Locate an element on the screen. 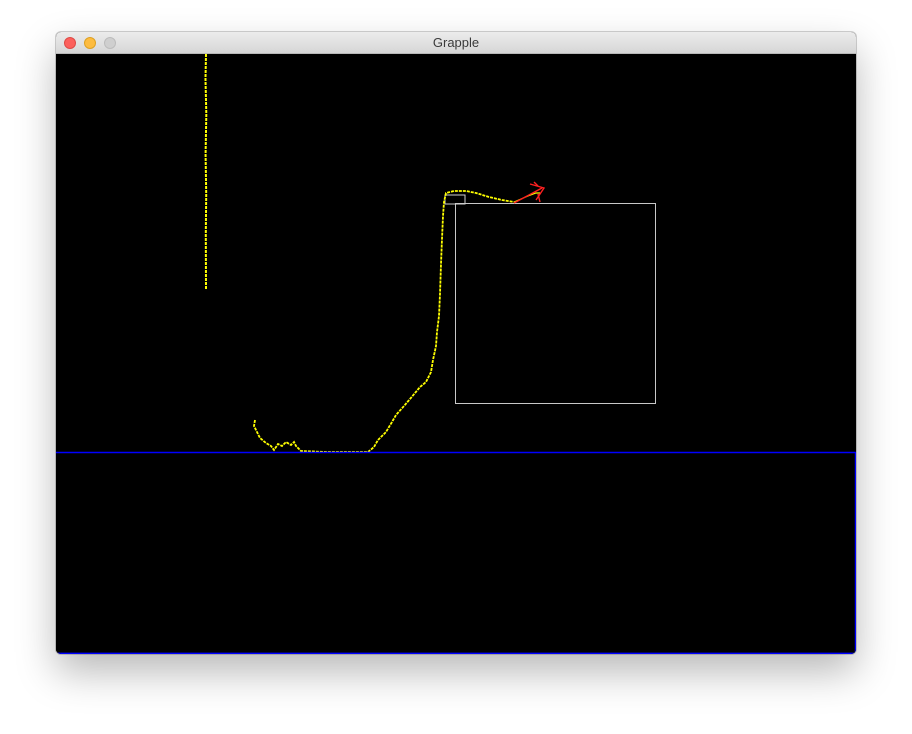  window-title: Grapple is located at coordinates (456, 42).